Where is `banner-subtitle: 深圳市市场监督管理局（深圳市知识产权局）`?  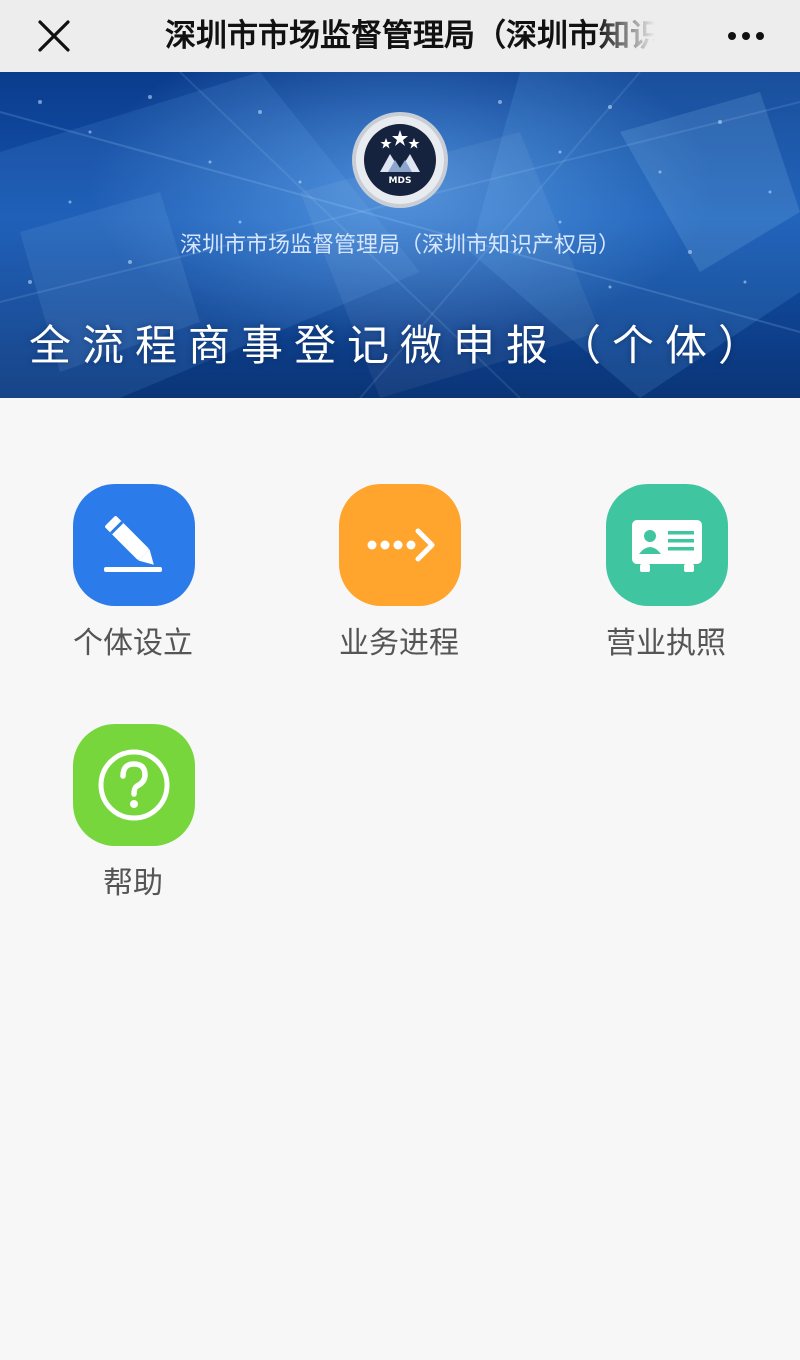 banner-subtitle: 深圳市市场监督管理局（深圳市知识产权局） is located at coordinates (399, 245).